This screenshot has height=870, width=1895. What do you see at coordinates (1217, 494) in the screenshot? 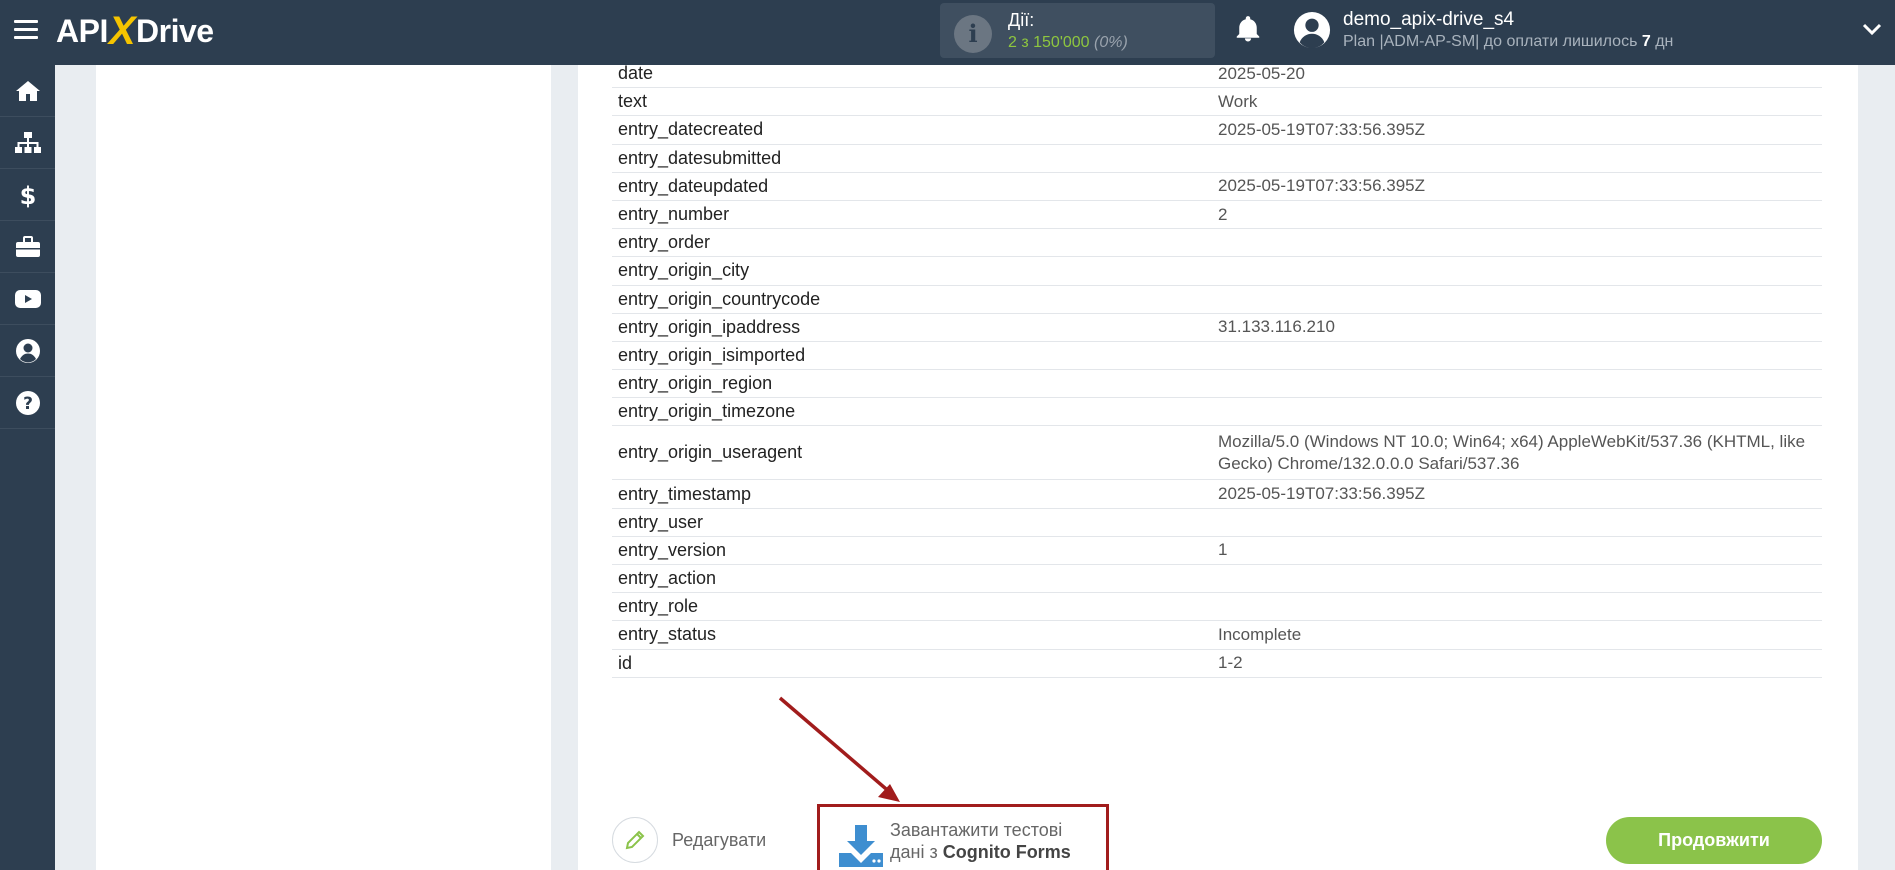
I see `table-row: entry_timestamp 2025-05-19T07:33:56.395Z` at bounding box center [1217, 494].